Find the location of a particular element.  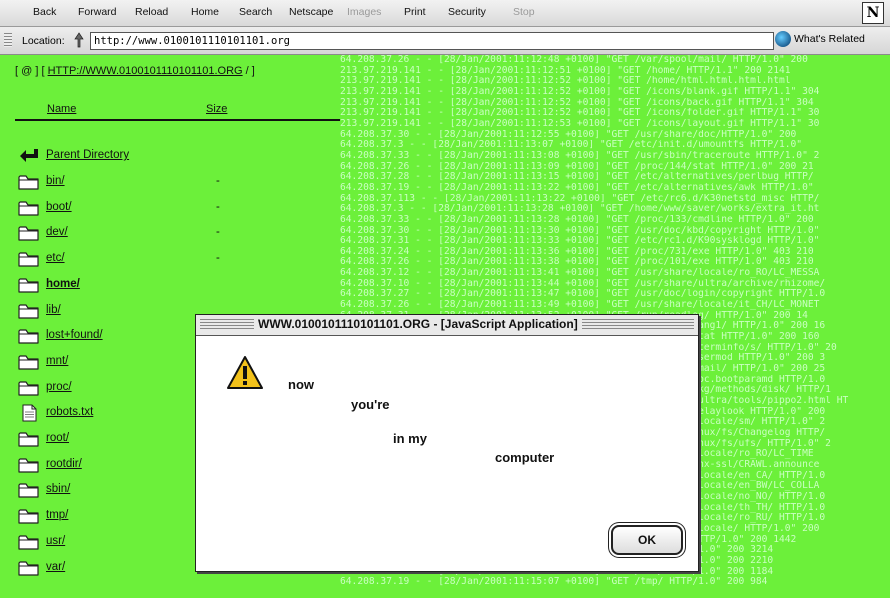

collapse-handle-icon is located at coordinates (8, 40).